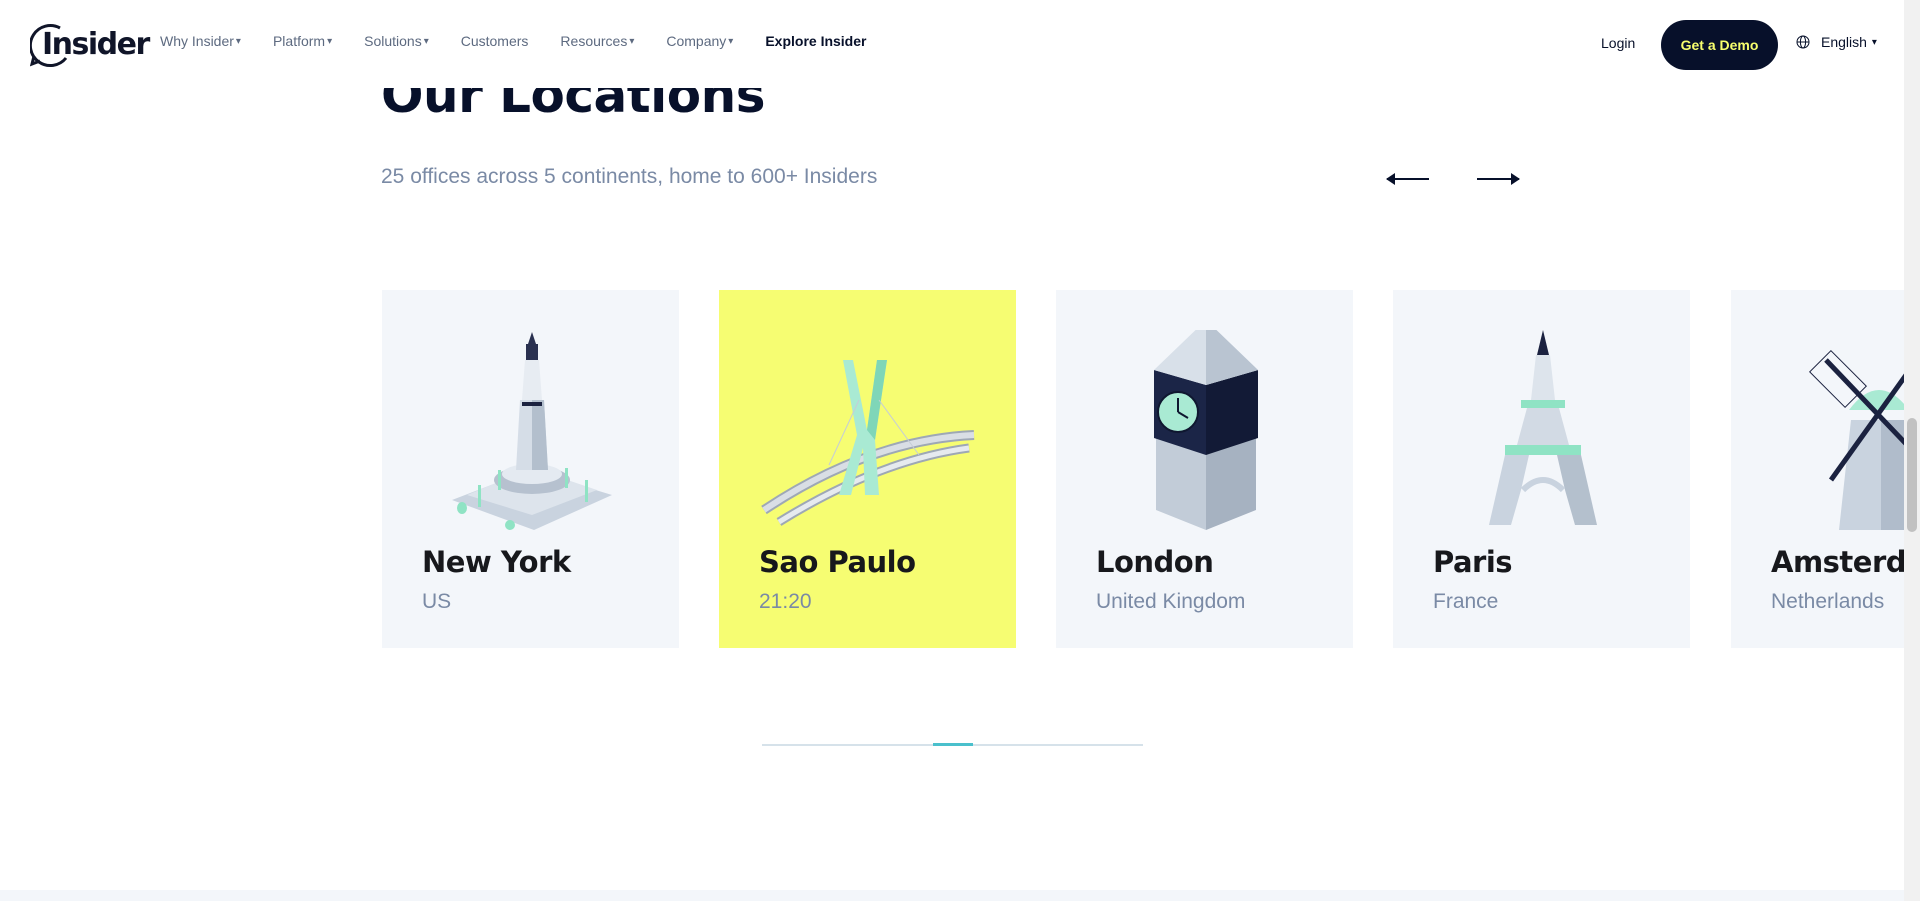  I want to click on card-local-time: 21:20, so click(785, 601).